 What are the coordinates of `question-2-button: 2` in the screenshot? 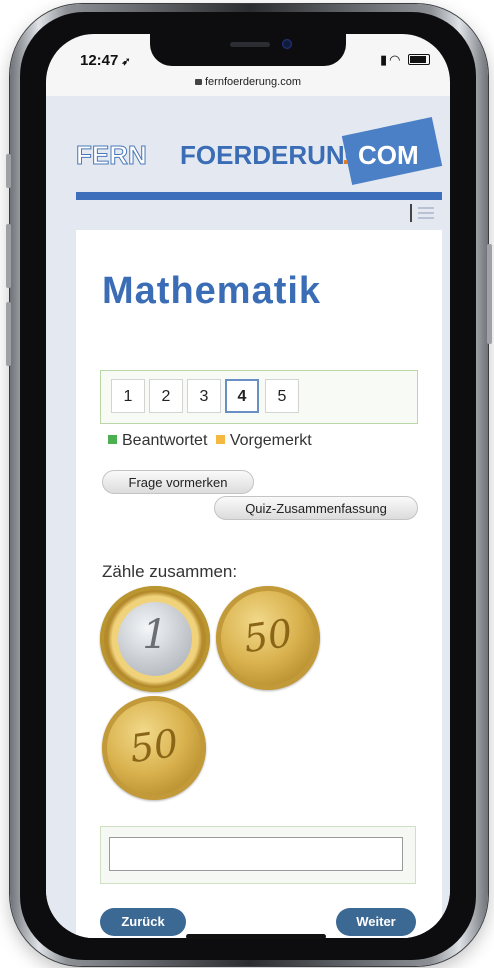 It's located at (166, 396).